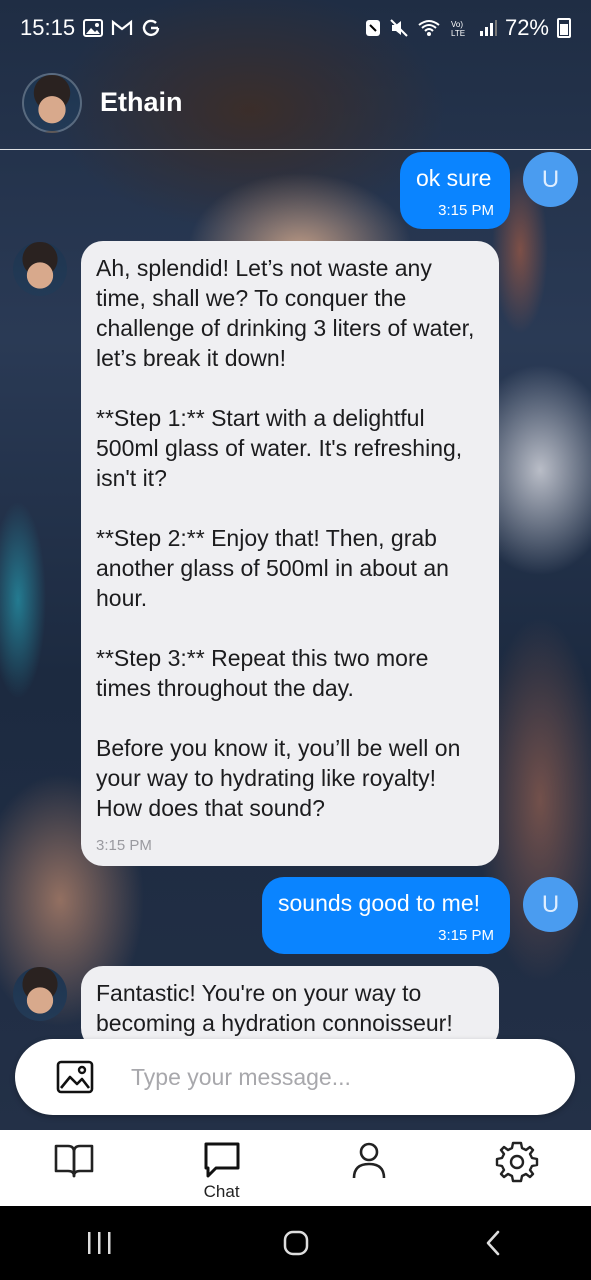 Image resolution: width=591 pixels, height=1280 pixels. I want to click on nav-item-profile, so click(369, 1155).